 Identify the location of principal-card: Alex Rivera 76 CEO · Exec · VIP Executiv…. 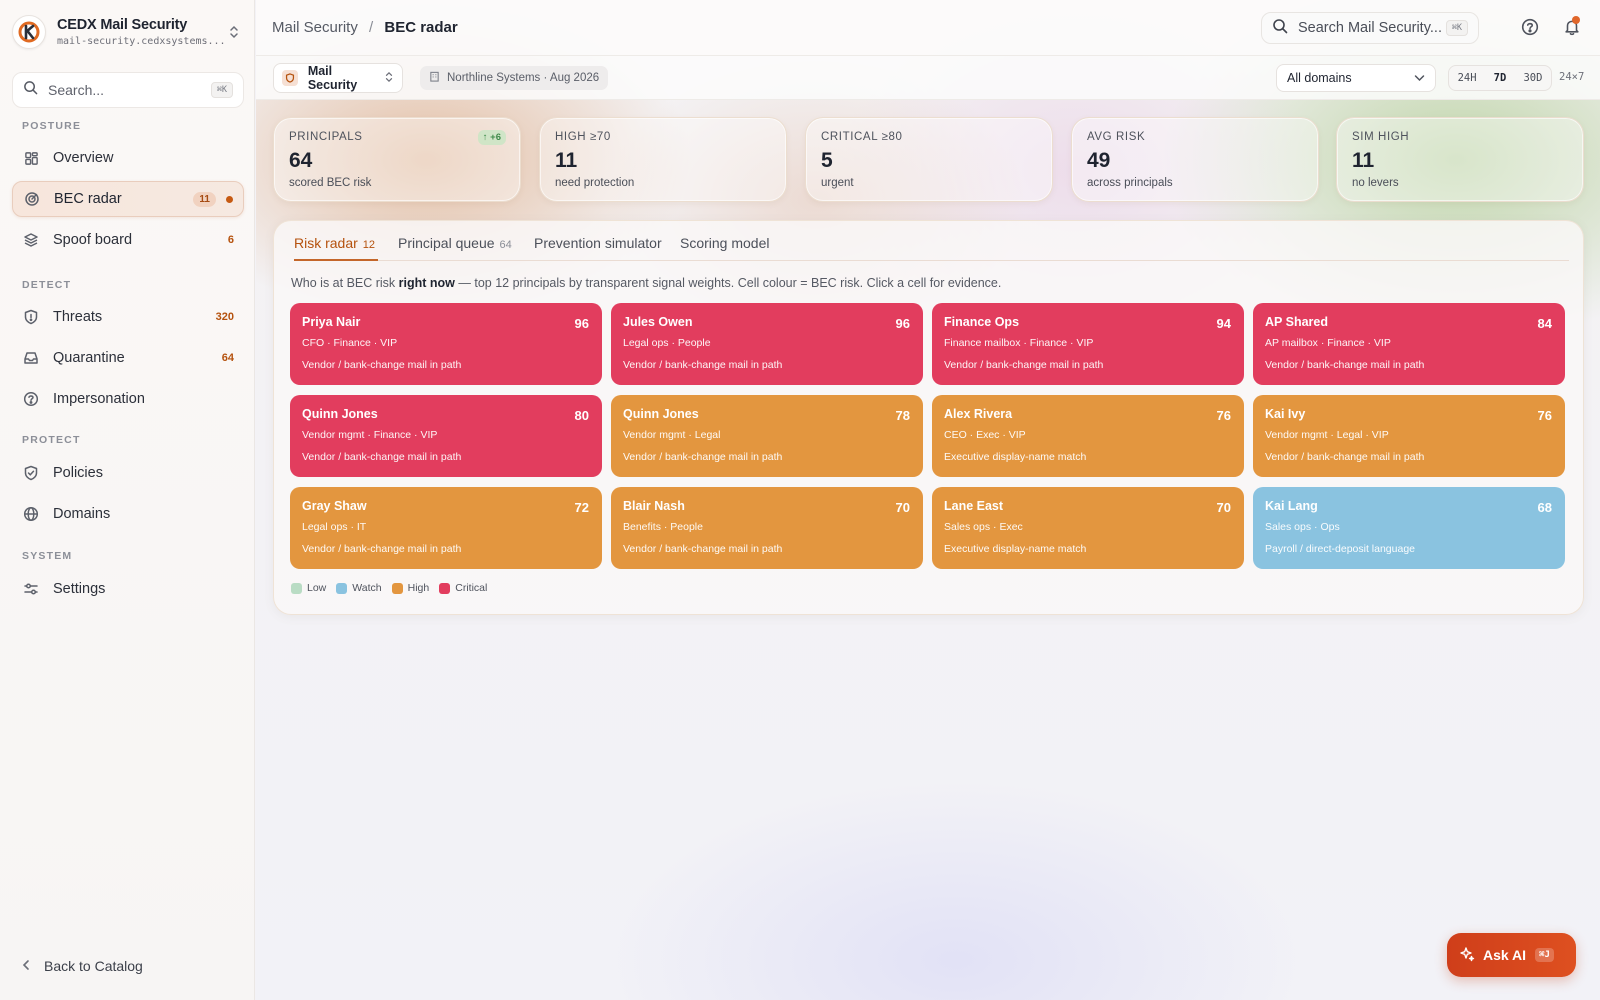
(1088, 436).